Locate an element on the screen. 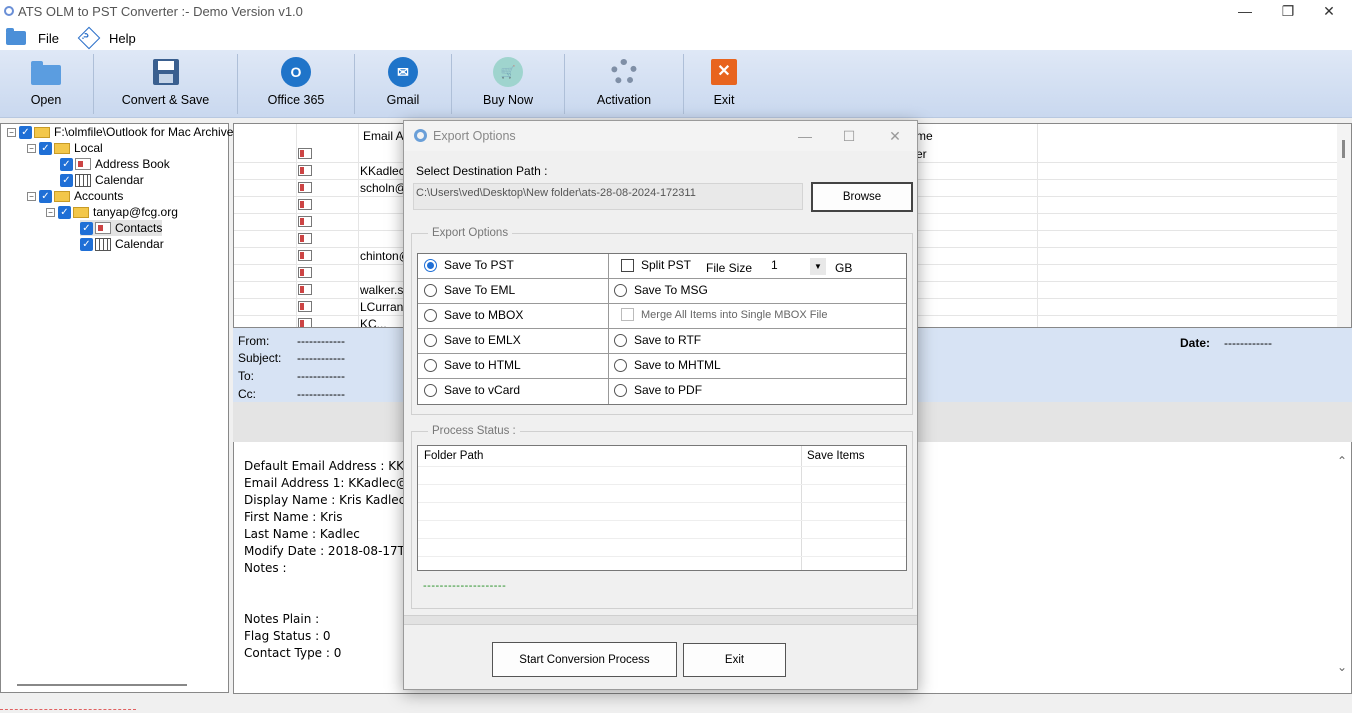 The image size is (1352, 713). buy-now-button: 🛒 Buy Now is located at coordinates (508, 84).